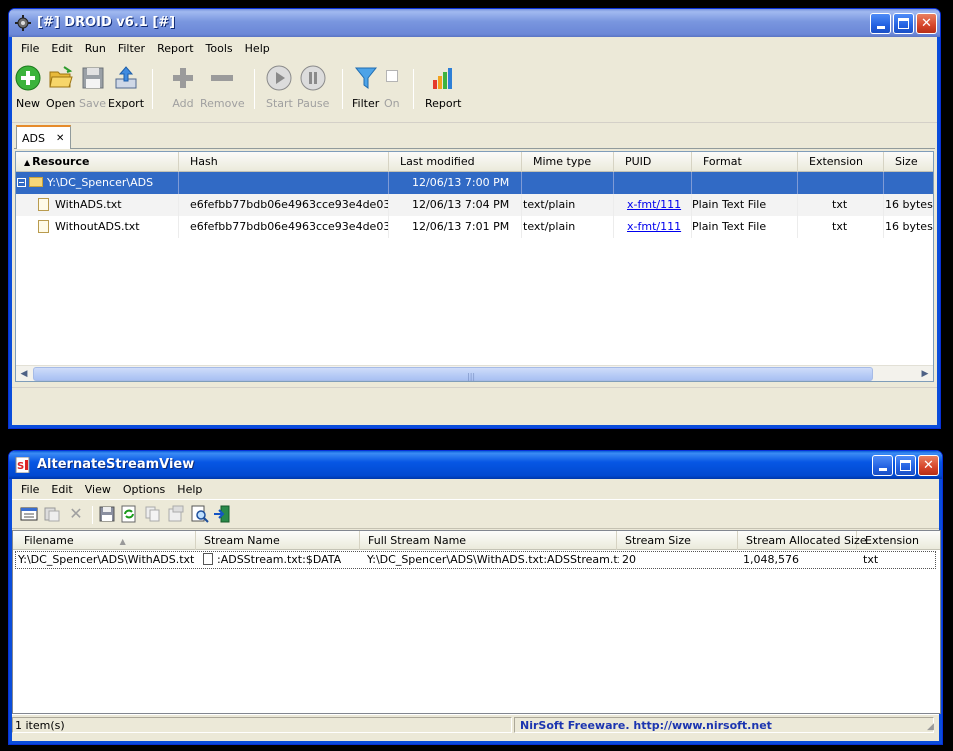 This screenshot has height=751, width=953. I want to click on new-button: New, so click(28, 87).